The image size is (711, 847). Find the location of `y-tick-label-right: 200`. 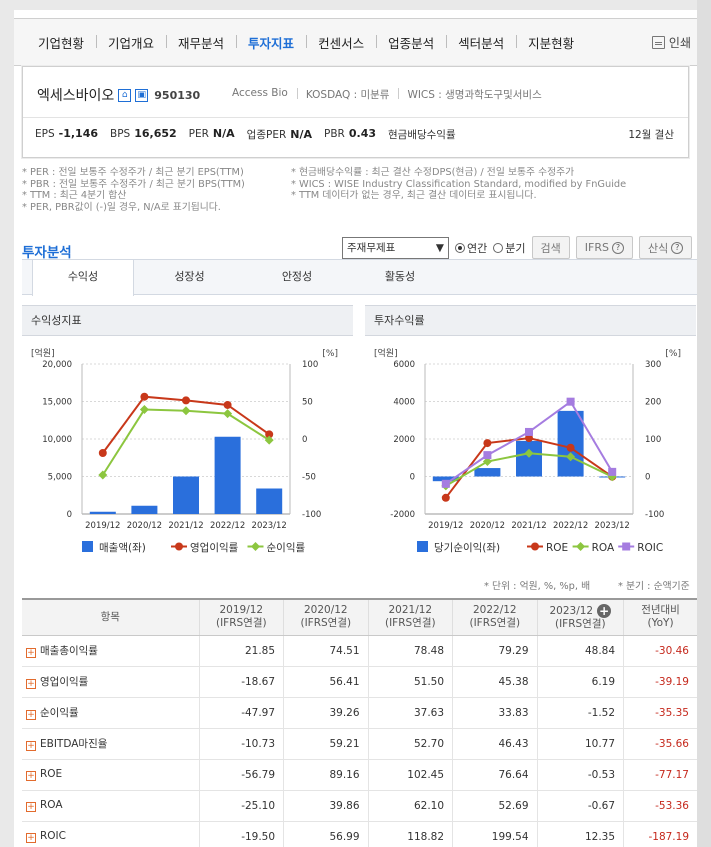

y-tick-label-right: 200 is located at coordinates (653, 403).